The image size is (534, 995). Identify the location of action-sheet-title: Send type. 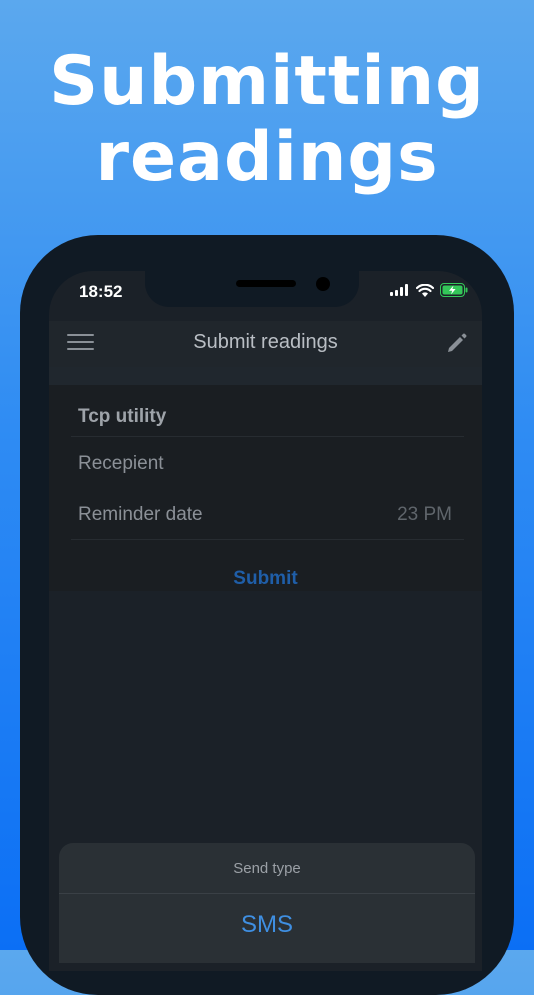
(267, 868).